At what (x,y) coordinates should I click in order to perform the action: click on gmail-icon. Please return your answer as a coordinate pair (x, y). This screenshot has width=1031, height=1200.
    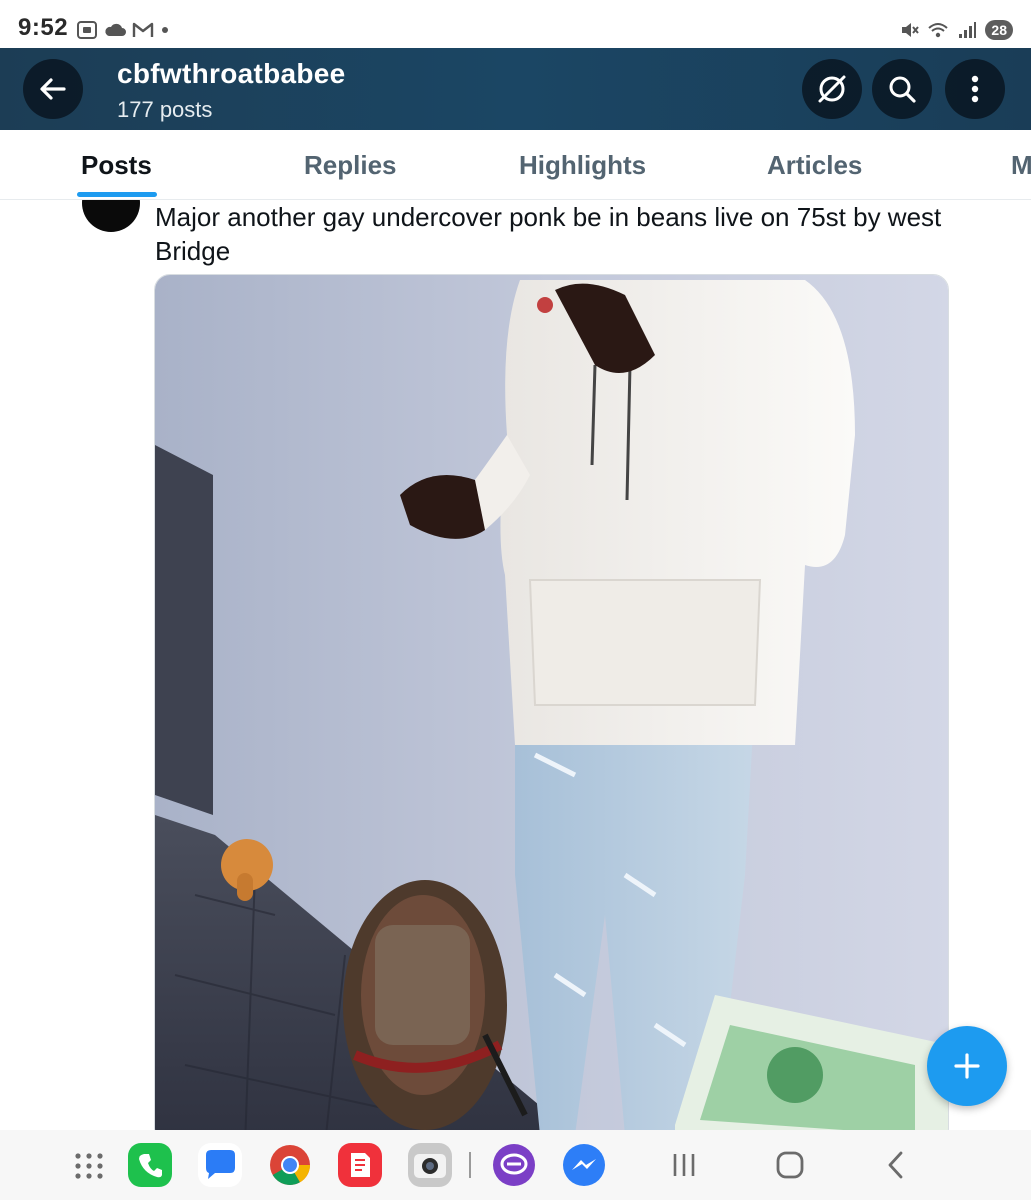
    Looking at the image, I should click on (143, 29).